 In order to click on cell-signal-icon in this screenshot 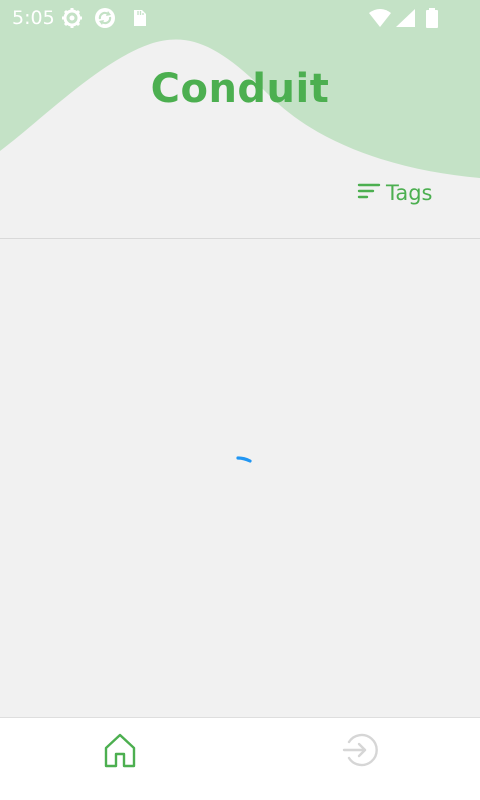, I will do `click(406, 18)`.